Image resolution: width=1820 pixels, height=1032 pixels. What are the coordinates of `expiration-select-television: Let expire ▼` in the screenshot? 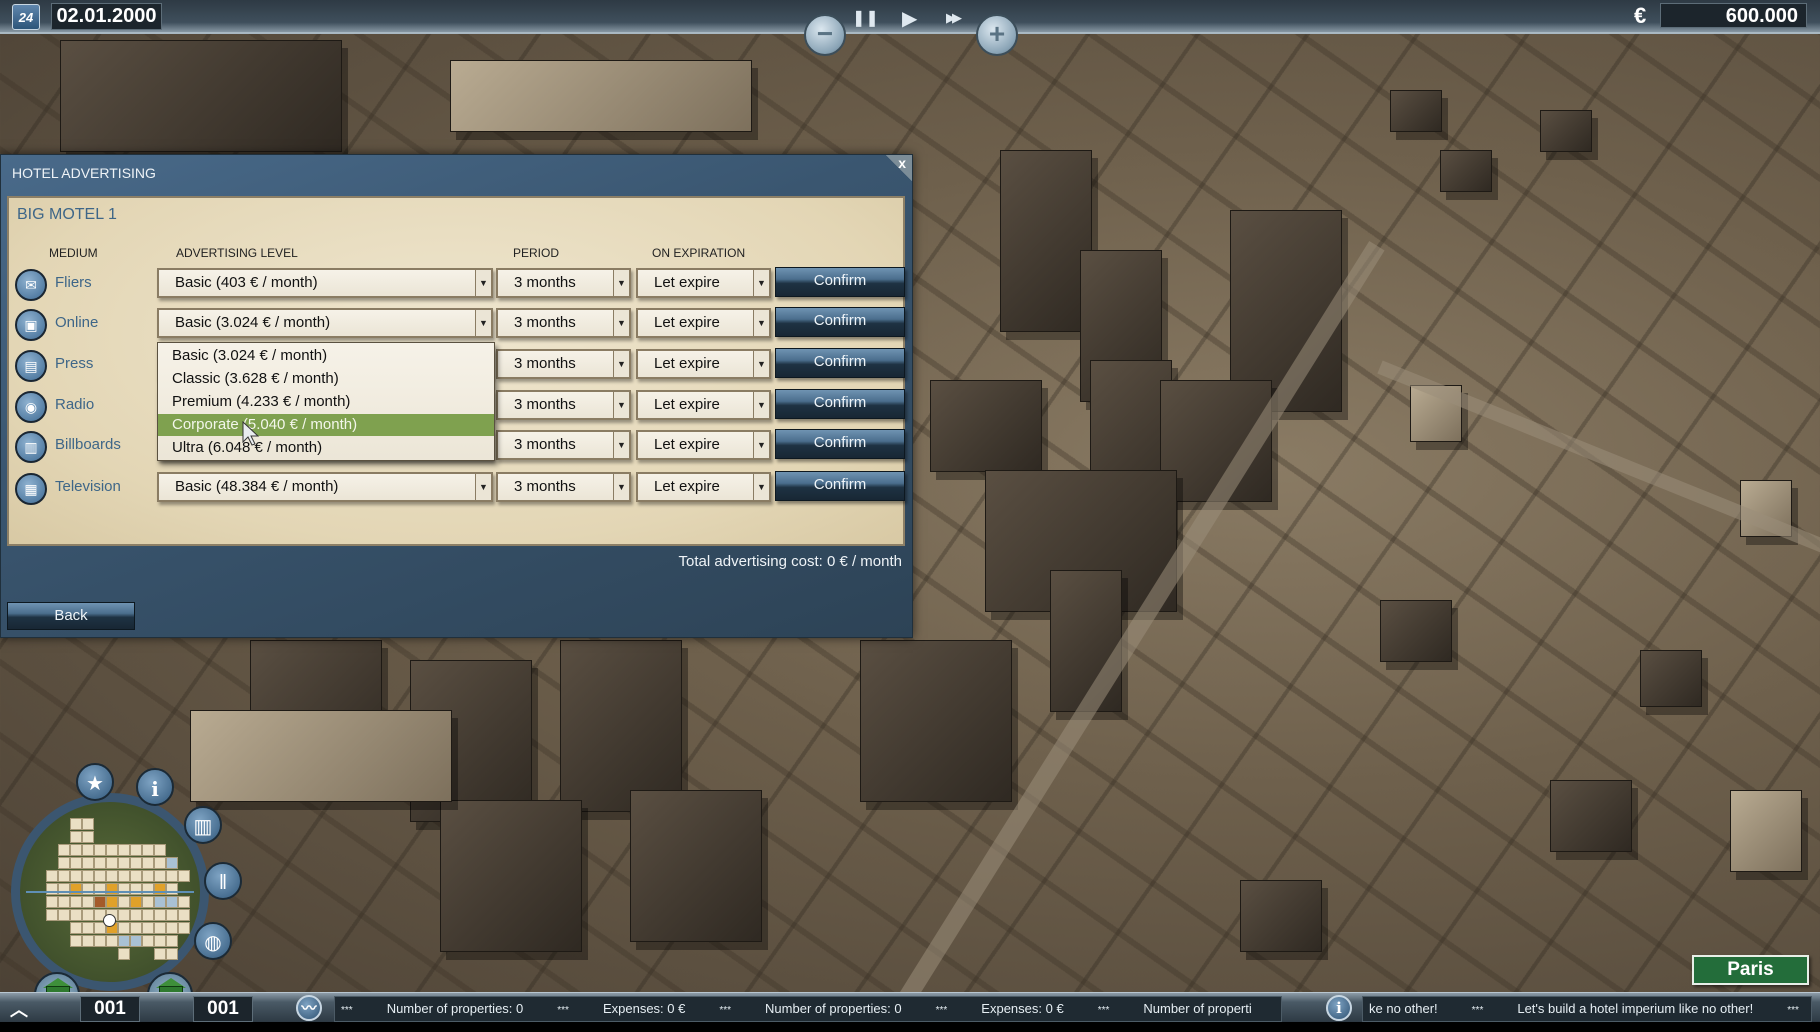 It's located at (703, 487).